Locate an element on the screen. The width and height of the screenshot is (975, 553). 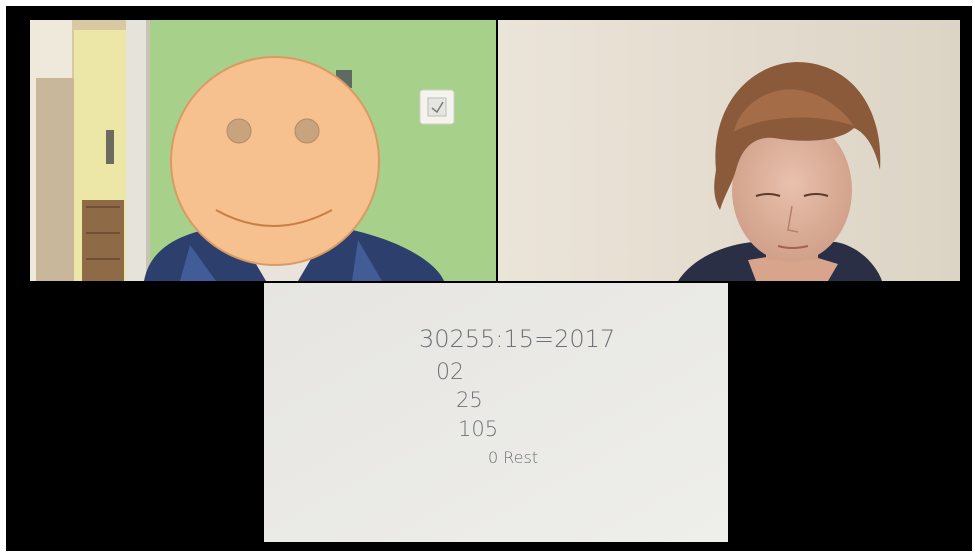
whiteboard-line-4: 105 is located at coordinates (478, 429).